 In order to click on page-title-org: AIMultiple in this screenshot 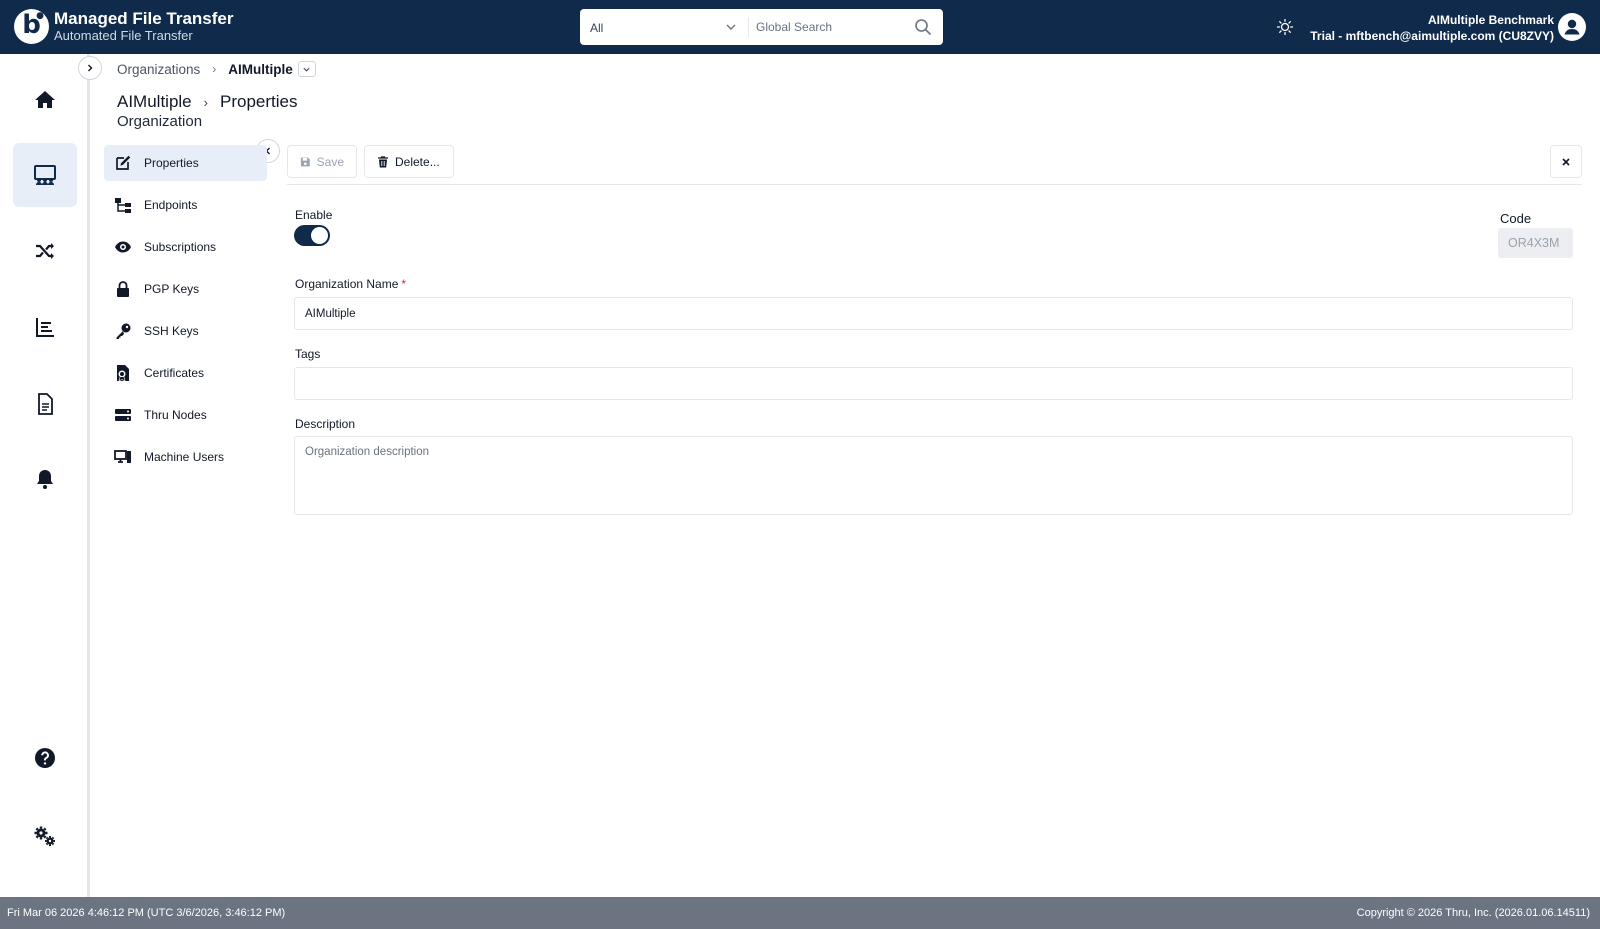, I will do `click(154, 101)`.